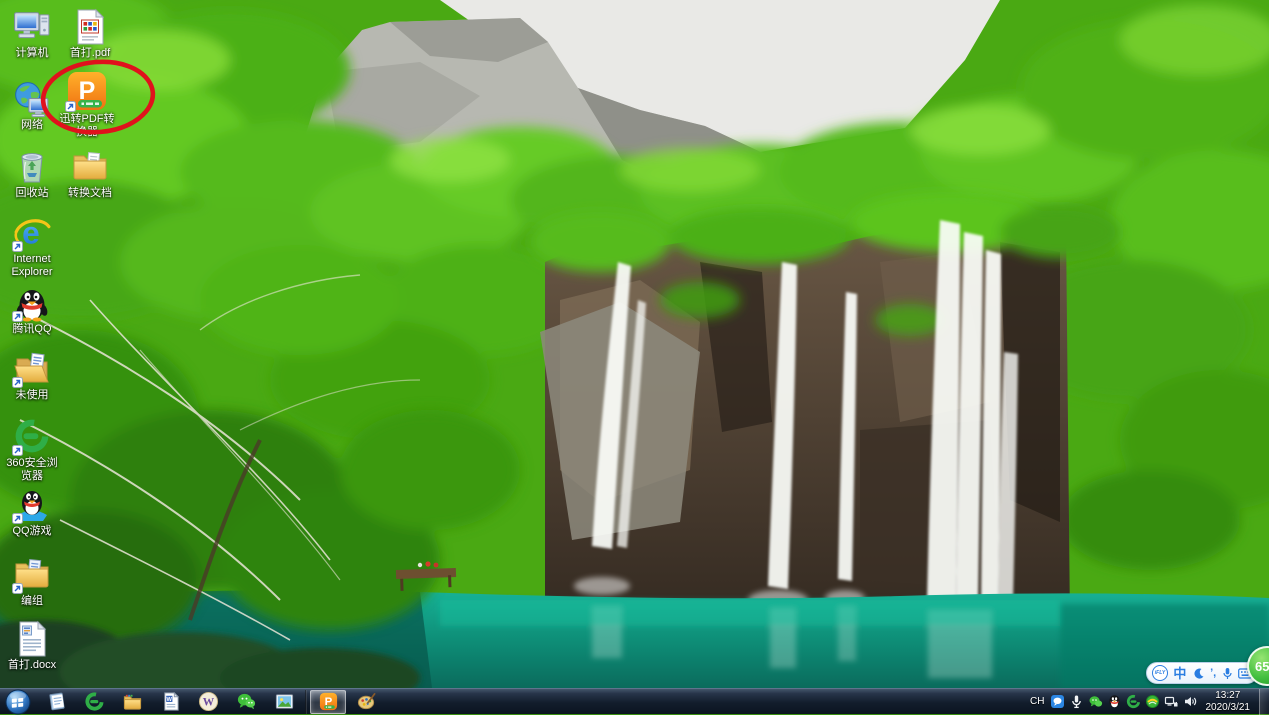 This screenshot has width=1269, height=715. Describe the element at coordinates (1057, 701) in the screenshot. I see `ifly-input-tray-icon` at that location.